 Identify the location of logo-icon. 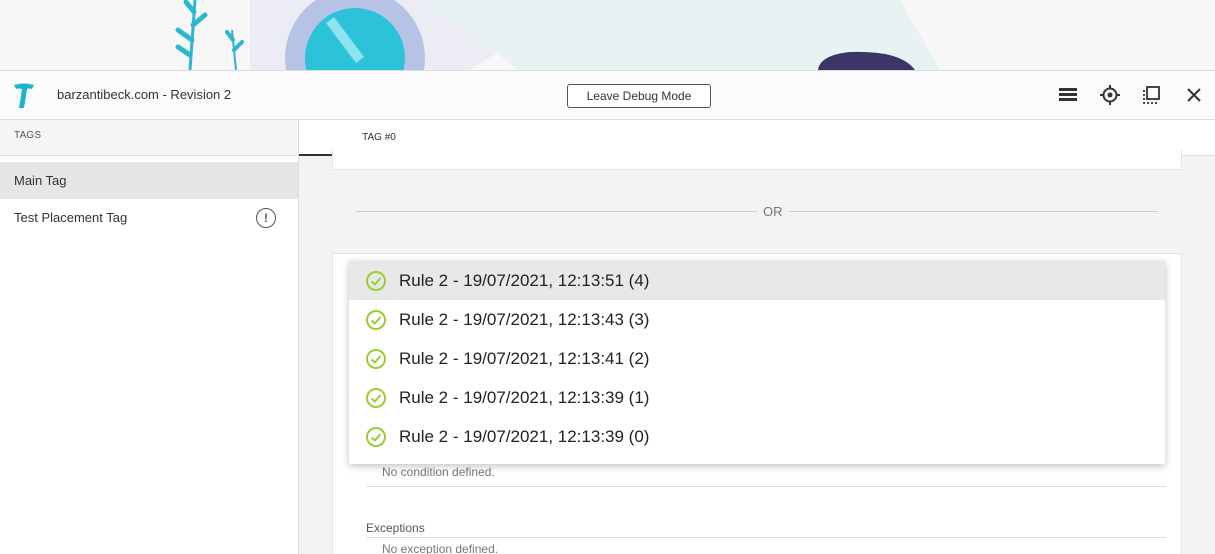
(24, 95).